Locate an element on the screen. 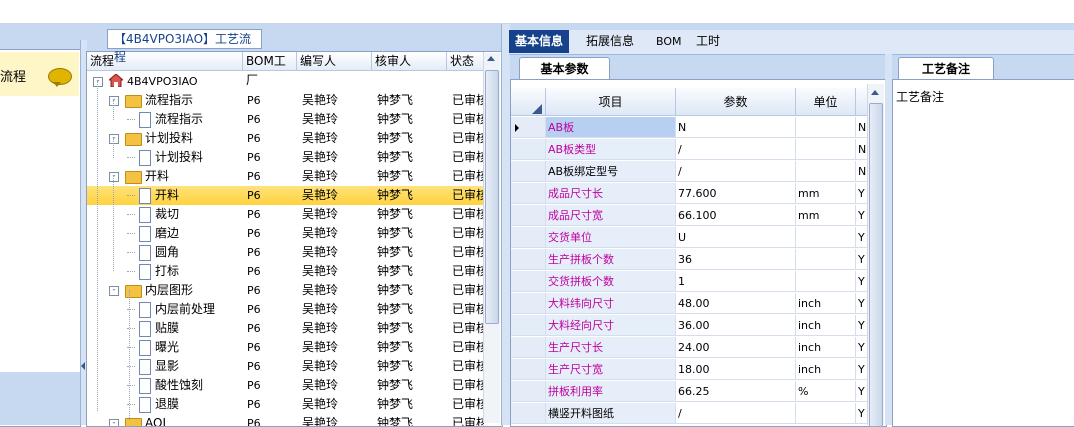 Image resolution: width=1074 pixels, height=427 pixels. tree-row: 圆角 P6 吴艳玲 钟梦飞 已审核 is located at coordinates (285, 252).